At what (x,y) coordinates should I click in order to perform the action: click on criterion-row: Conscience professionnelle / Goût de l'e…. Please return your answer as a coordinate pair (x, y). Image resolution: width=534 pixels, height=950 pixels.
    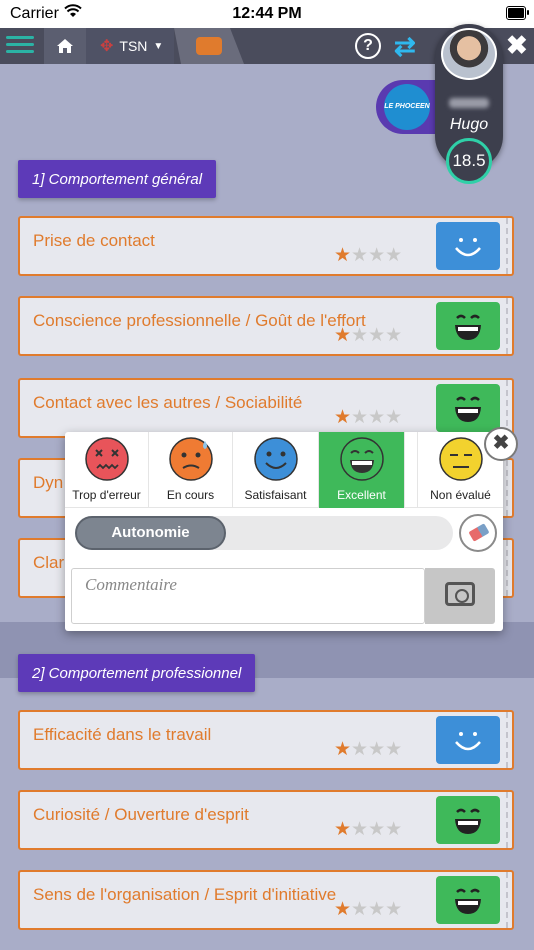
    Looking at the image, I should click on (266, 326).